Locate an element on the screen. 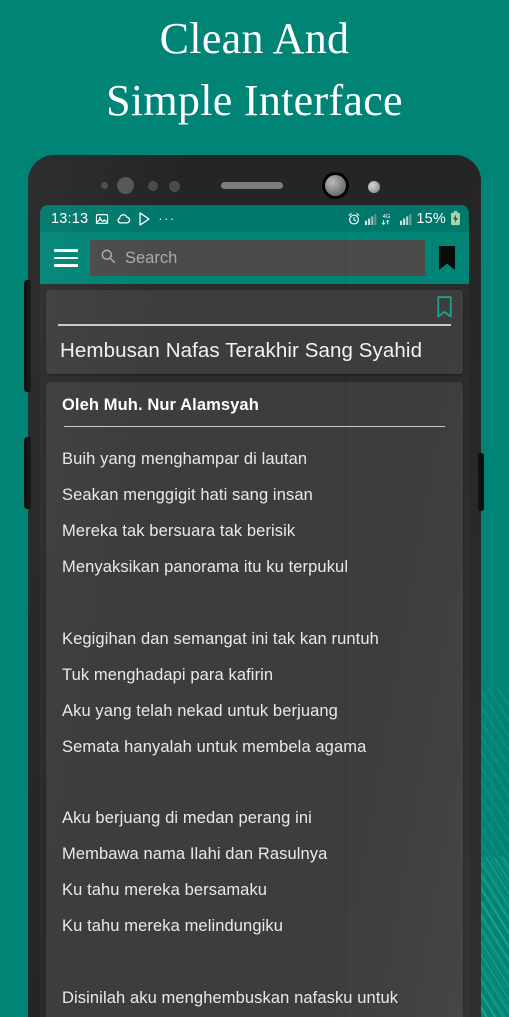 The height and width of the screenshot is (1017, 509). 4g-data-icon: 4G is located at coordinates (388, 219).